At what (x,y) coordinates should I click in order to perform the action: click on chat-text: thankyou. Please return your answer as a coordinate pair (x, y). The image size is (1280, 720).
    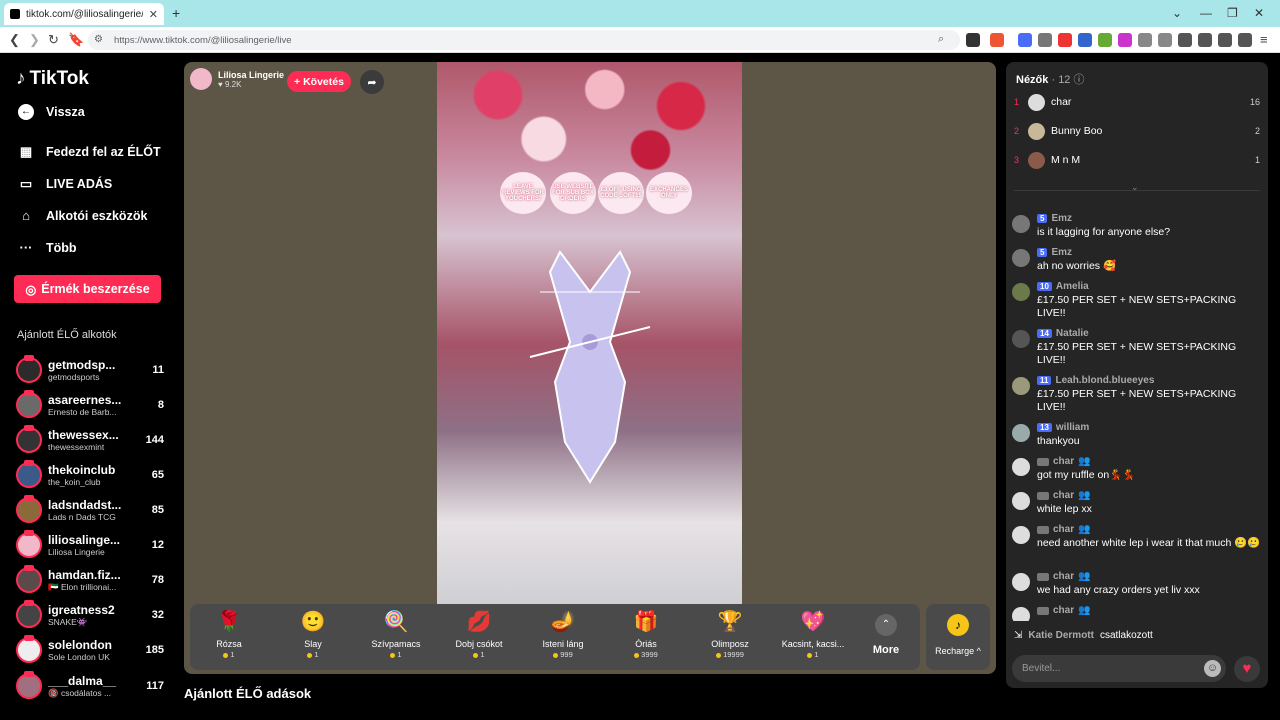
    Looking at the image, I should click on (1058, 441).